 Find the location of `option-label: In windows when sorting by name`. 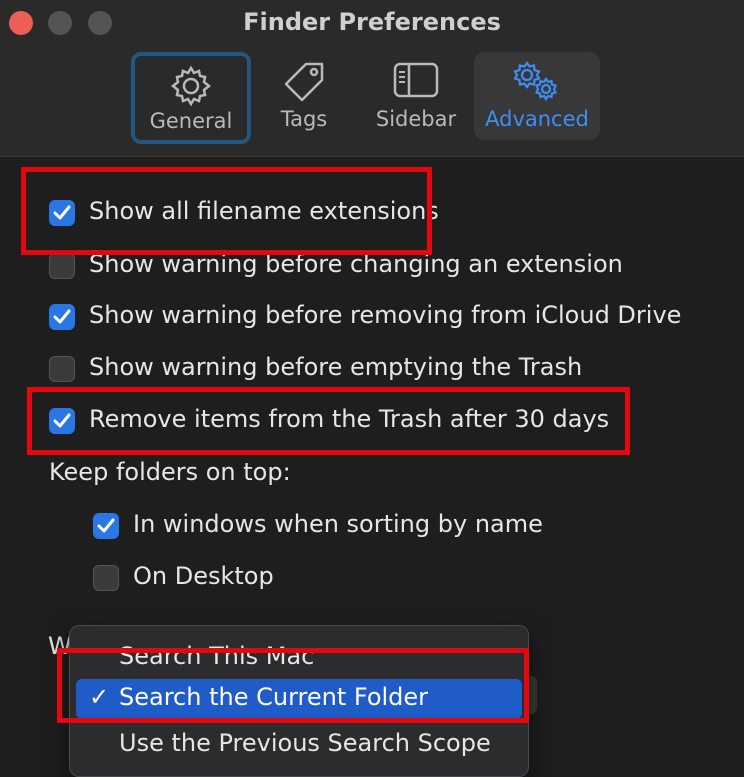

option-label: In windows when sorting by name is located at coordinates (338, 524).